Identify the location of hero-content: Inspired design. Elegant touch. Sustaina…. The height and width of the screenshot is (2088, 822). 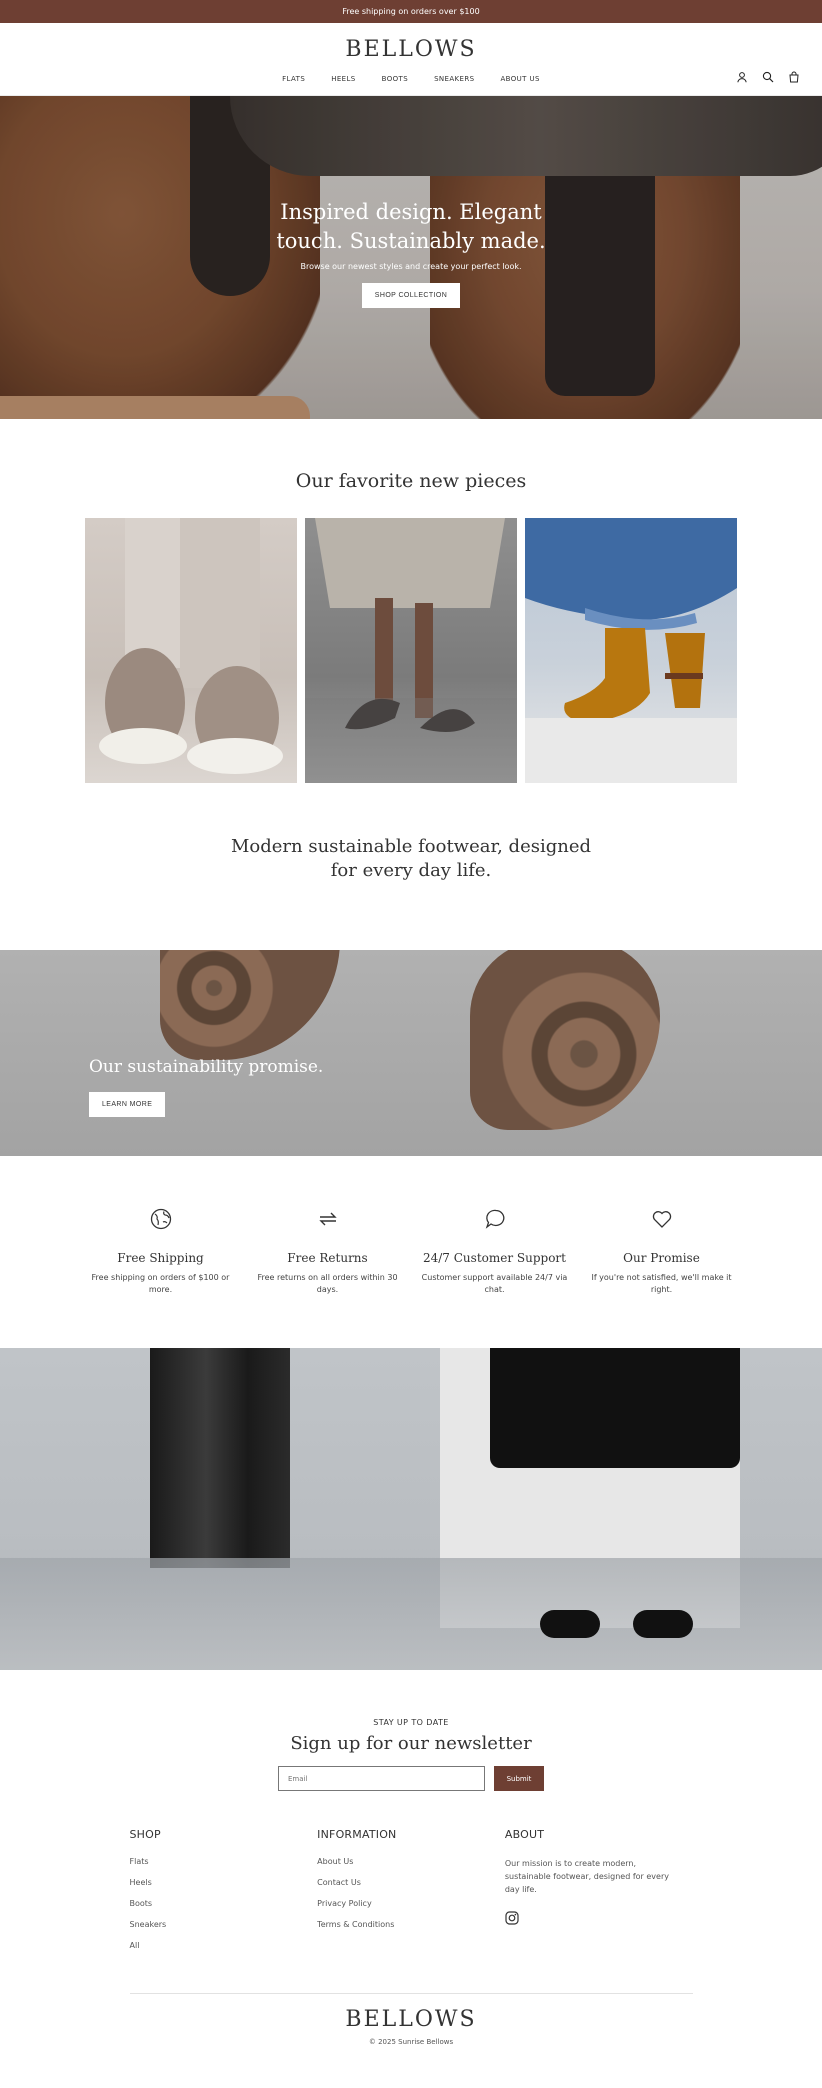
(411, 253).